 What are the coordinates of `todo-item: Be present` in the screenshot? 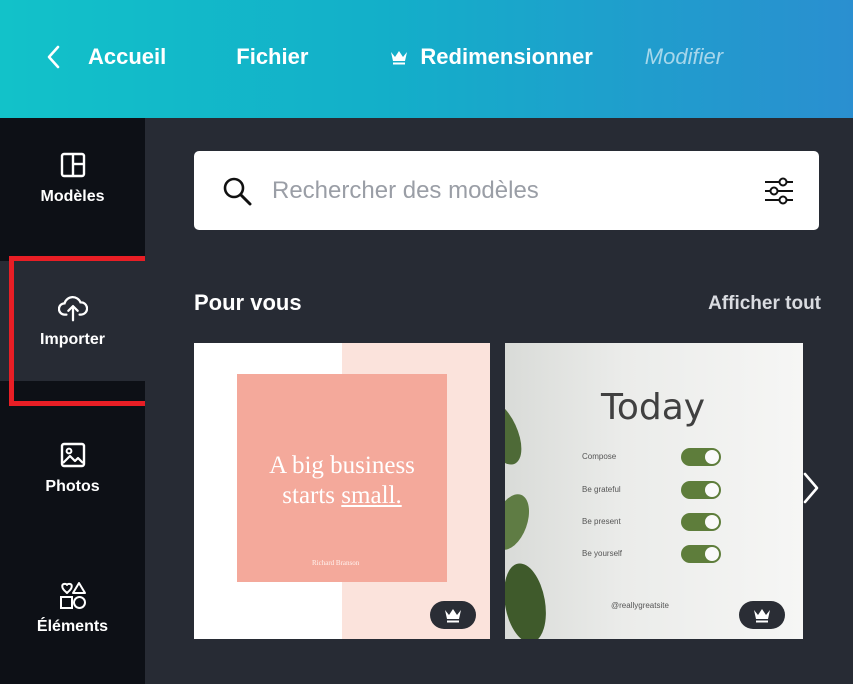 It's located at (601, 521).